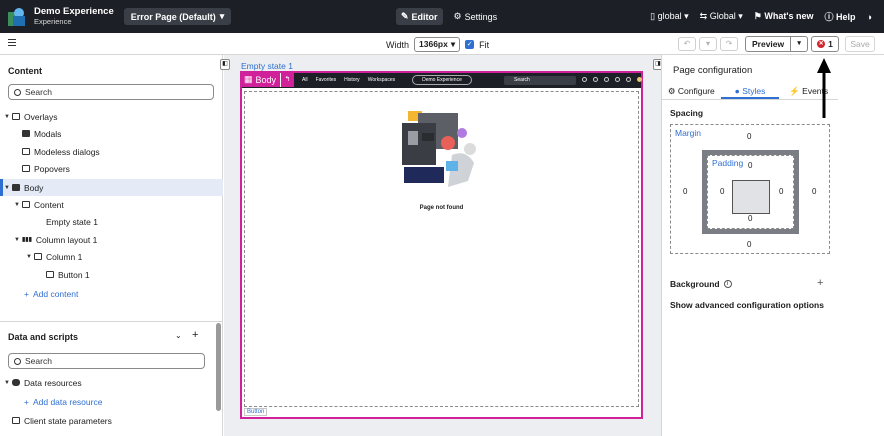 This screenshot has width=884, height=436. What do you see at coordinates (728, 163) in the screenshot?
I see `padding-label: Padding` at bounding box center [728, 163].